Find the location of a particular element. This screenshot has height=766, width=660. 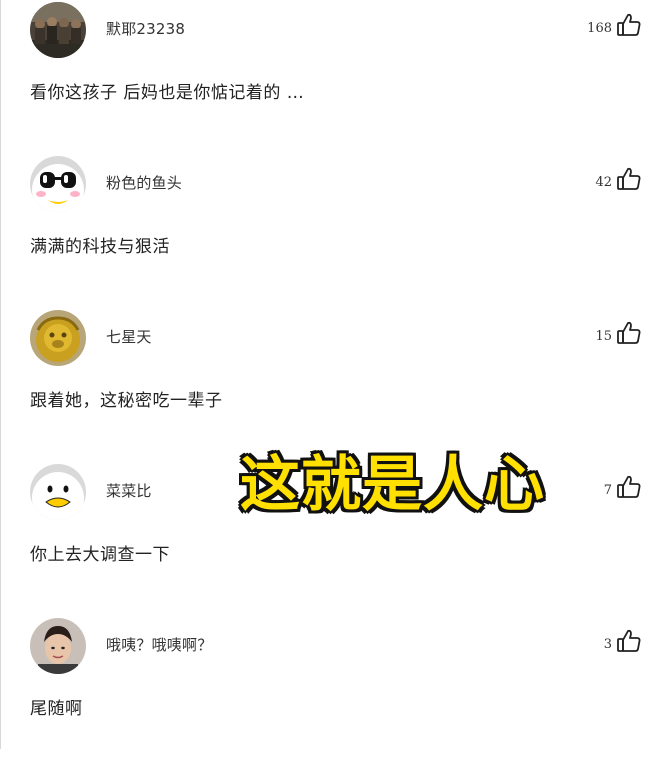

like-count: 3 is located at coordinates (607, 644).